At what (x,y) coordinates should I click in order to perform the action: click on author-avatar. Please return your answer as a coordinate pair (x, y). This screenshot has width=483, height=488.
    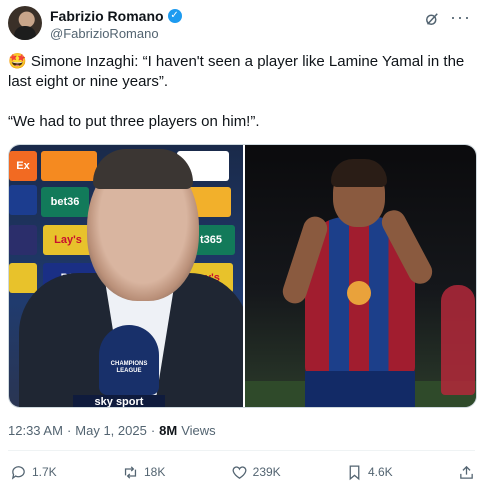
    Looking at the image, I should click on (25, 23).